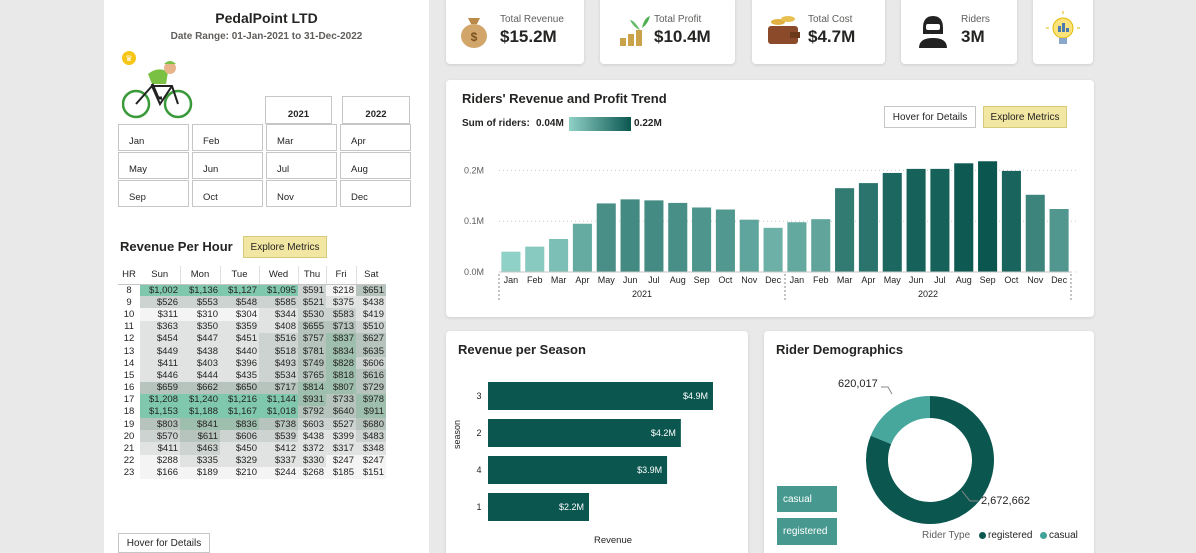  Describe the element at coordinates (868, 280) in the screenshot. I see `x-tick-label: Apr` at that location.